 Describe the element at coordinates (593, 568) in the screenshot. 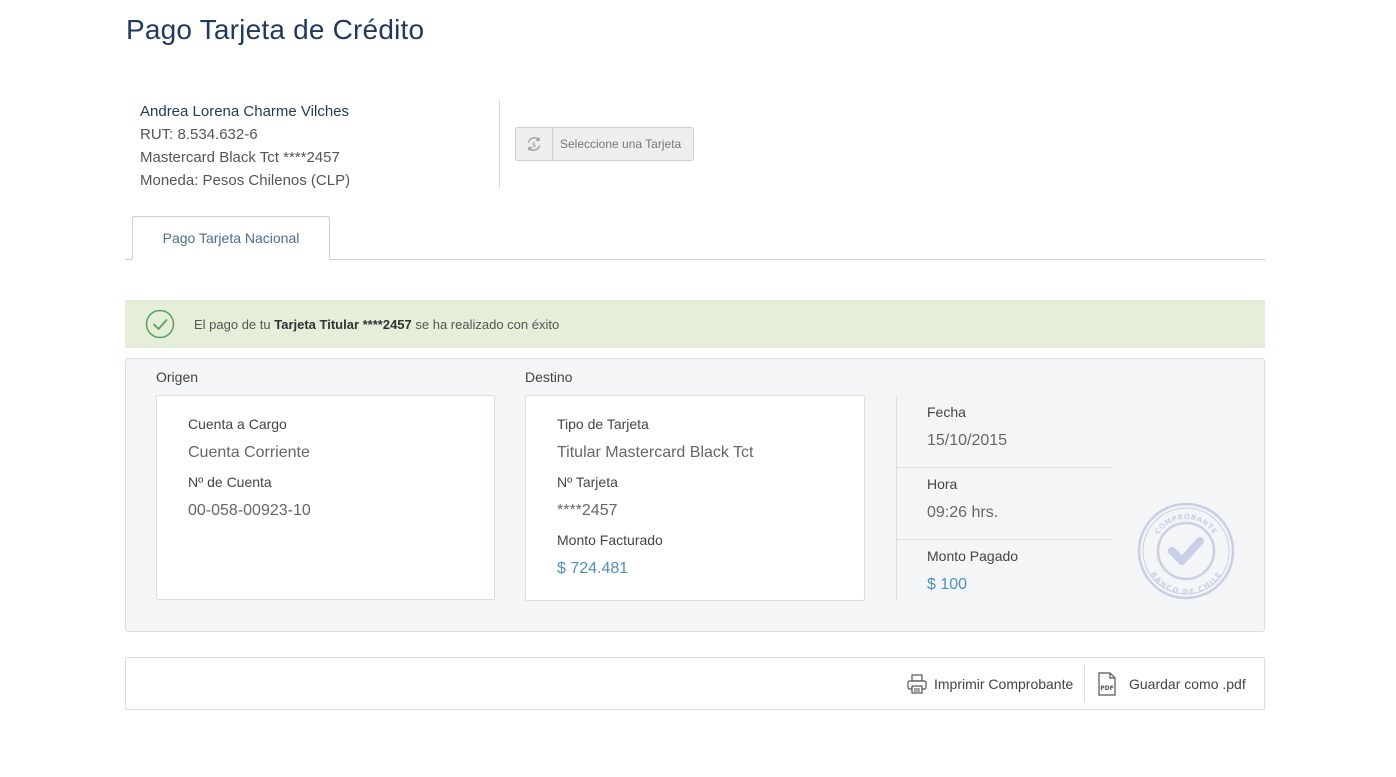

I see `destination-billed-value: $ 724.481` at that location.